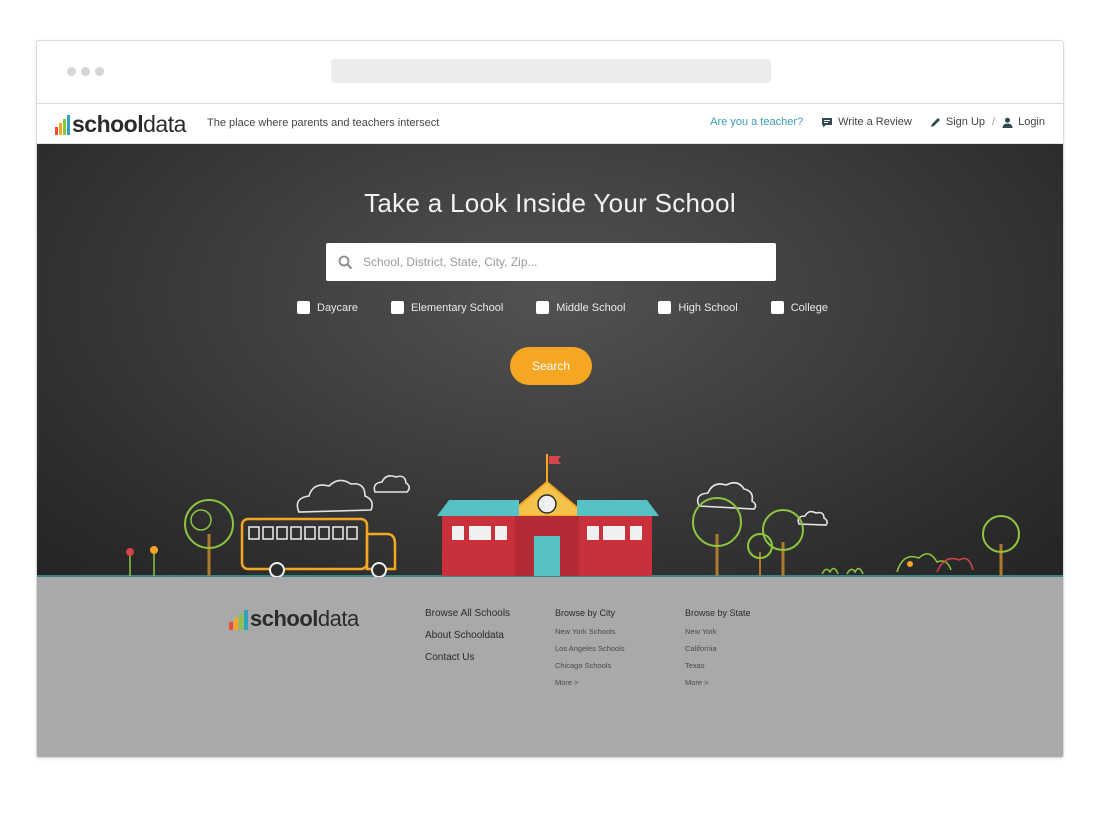 Image resolution: width=1100 pixels, height=825 pixels. I want to click on search-input, so click(553, 262).